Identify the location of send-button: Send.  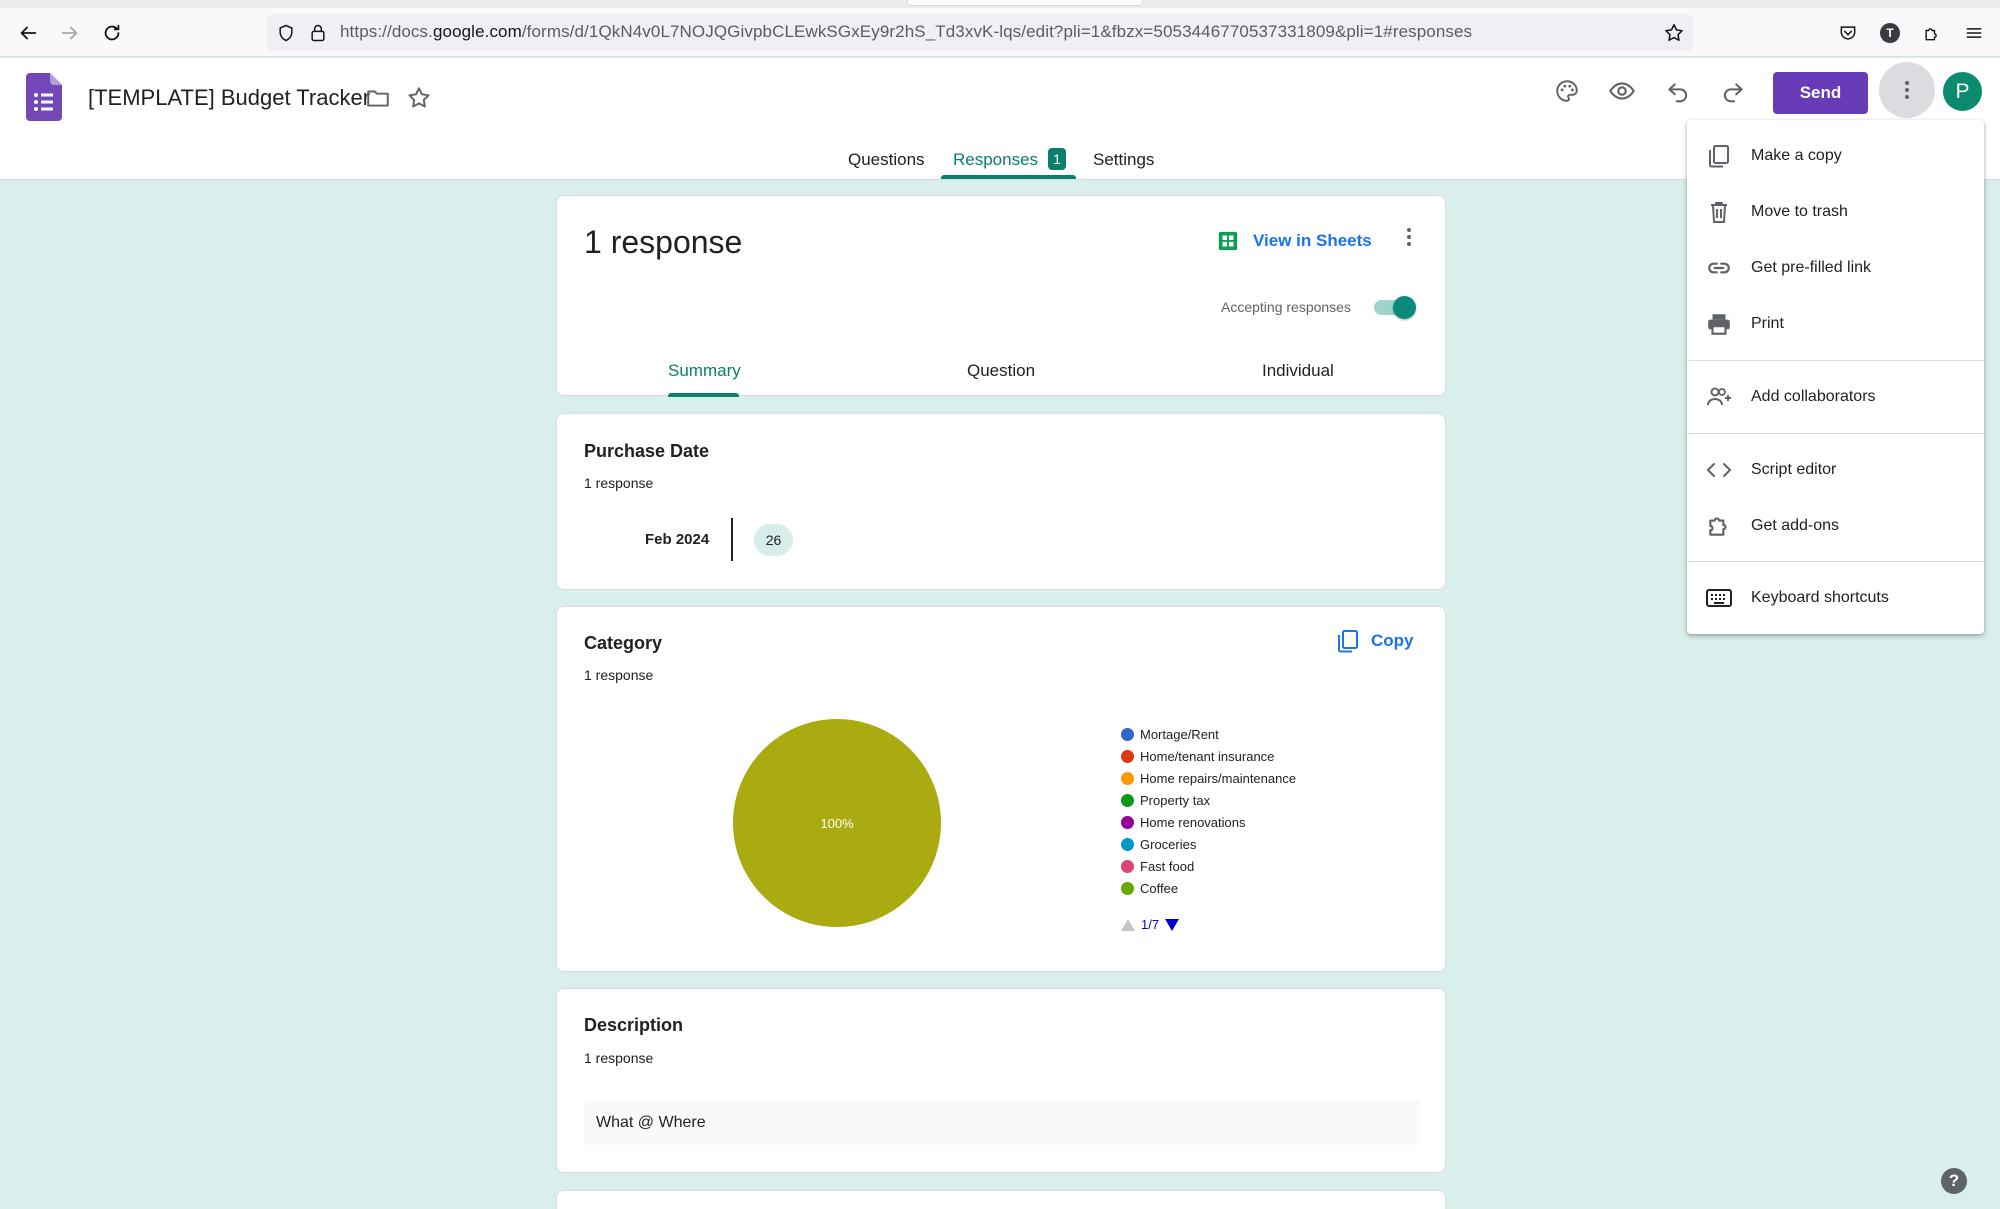
(1820, 93).